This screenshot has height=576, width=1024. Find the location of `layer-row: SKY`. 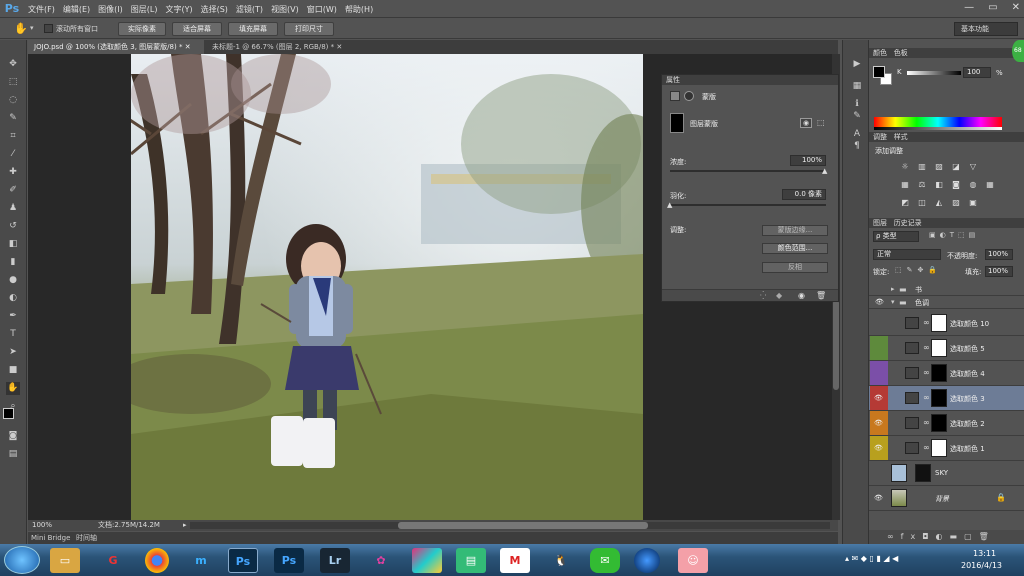

layer-row: SKY is located at coordinates (946, 473).